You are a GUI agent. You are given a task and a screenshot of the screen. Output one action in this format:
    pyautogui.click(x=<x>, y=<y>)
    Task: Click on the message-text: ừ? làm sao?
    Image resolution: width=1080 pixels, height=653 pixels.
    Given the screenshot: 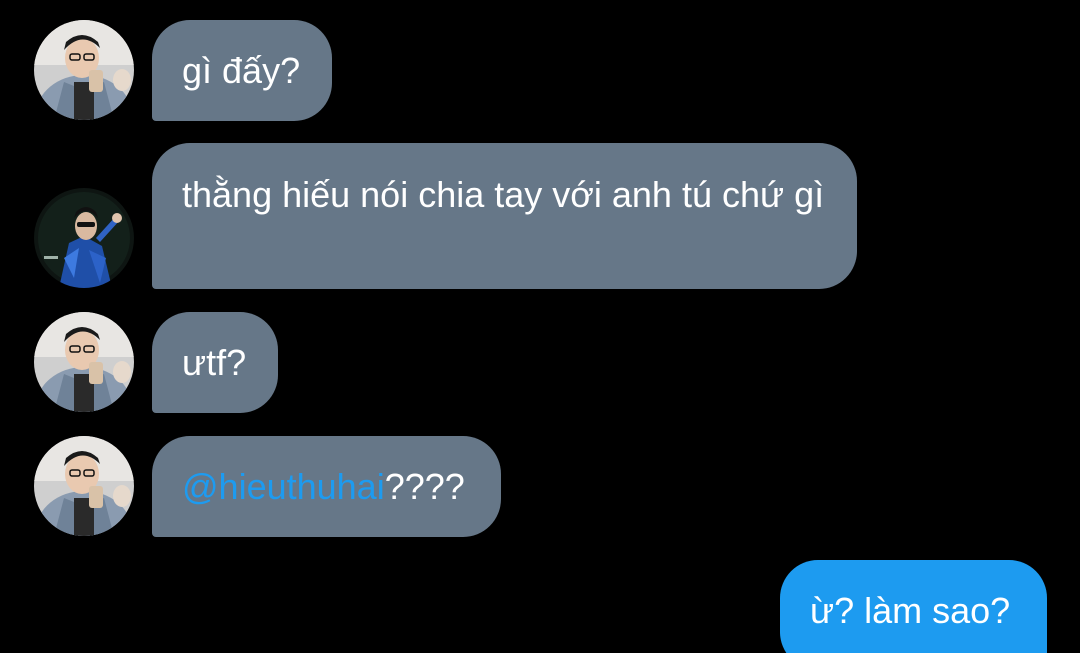 What is the action you would take?
    pyautogui.click(x=910, y=610)
    